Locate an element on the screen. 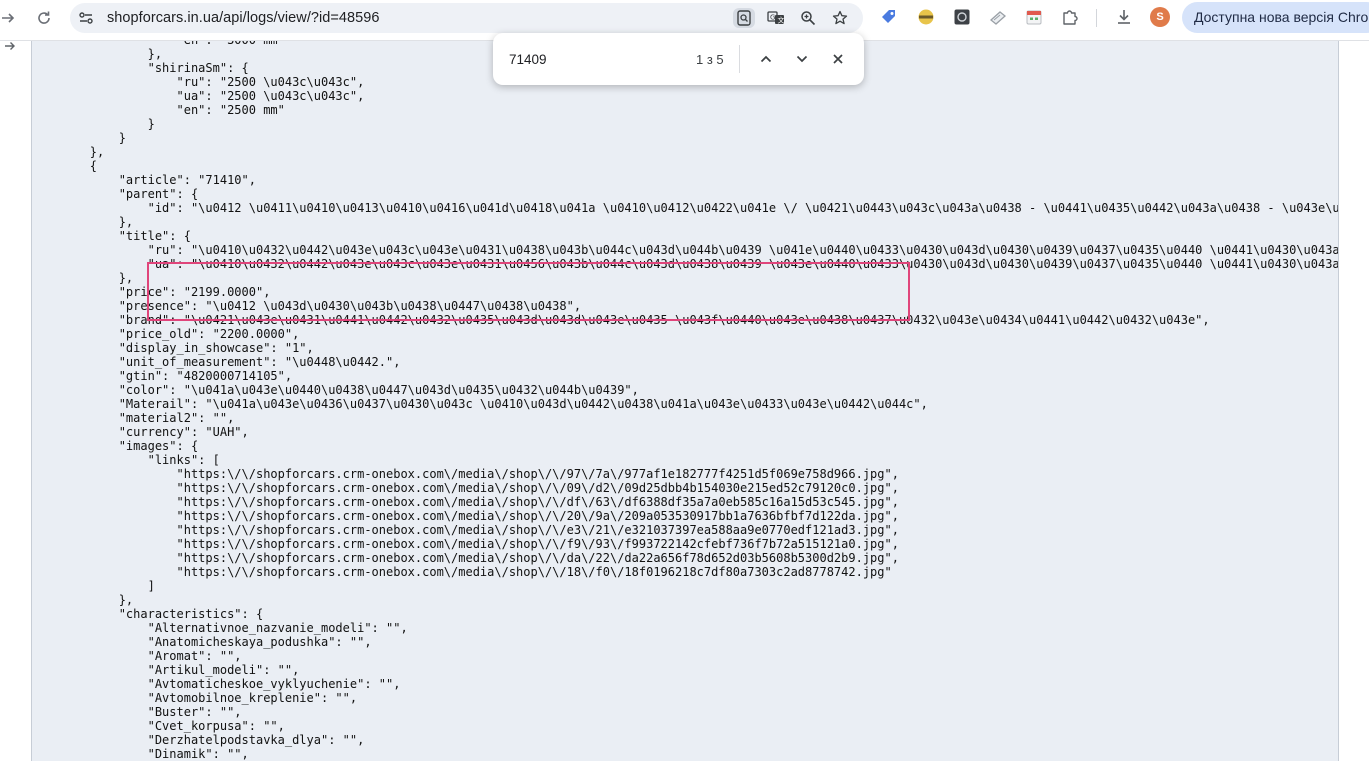 This screenshot has width=1369, height=761. json-line: "characteristics": { is located at coordinates (148, 614).